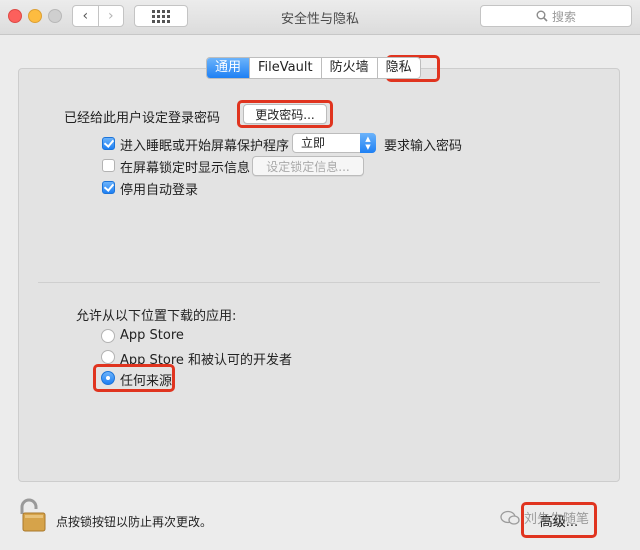  I want to click on disable-autologin-label: 停用自动登录, so click(159, 190).